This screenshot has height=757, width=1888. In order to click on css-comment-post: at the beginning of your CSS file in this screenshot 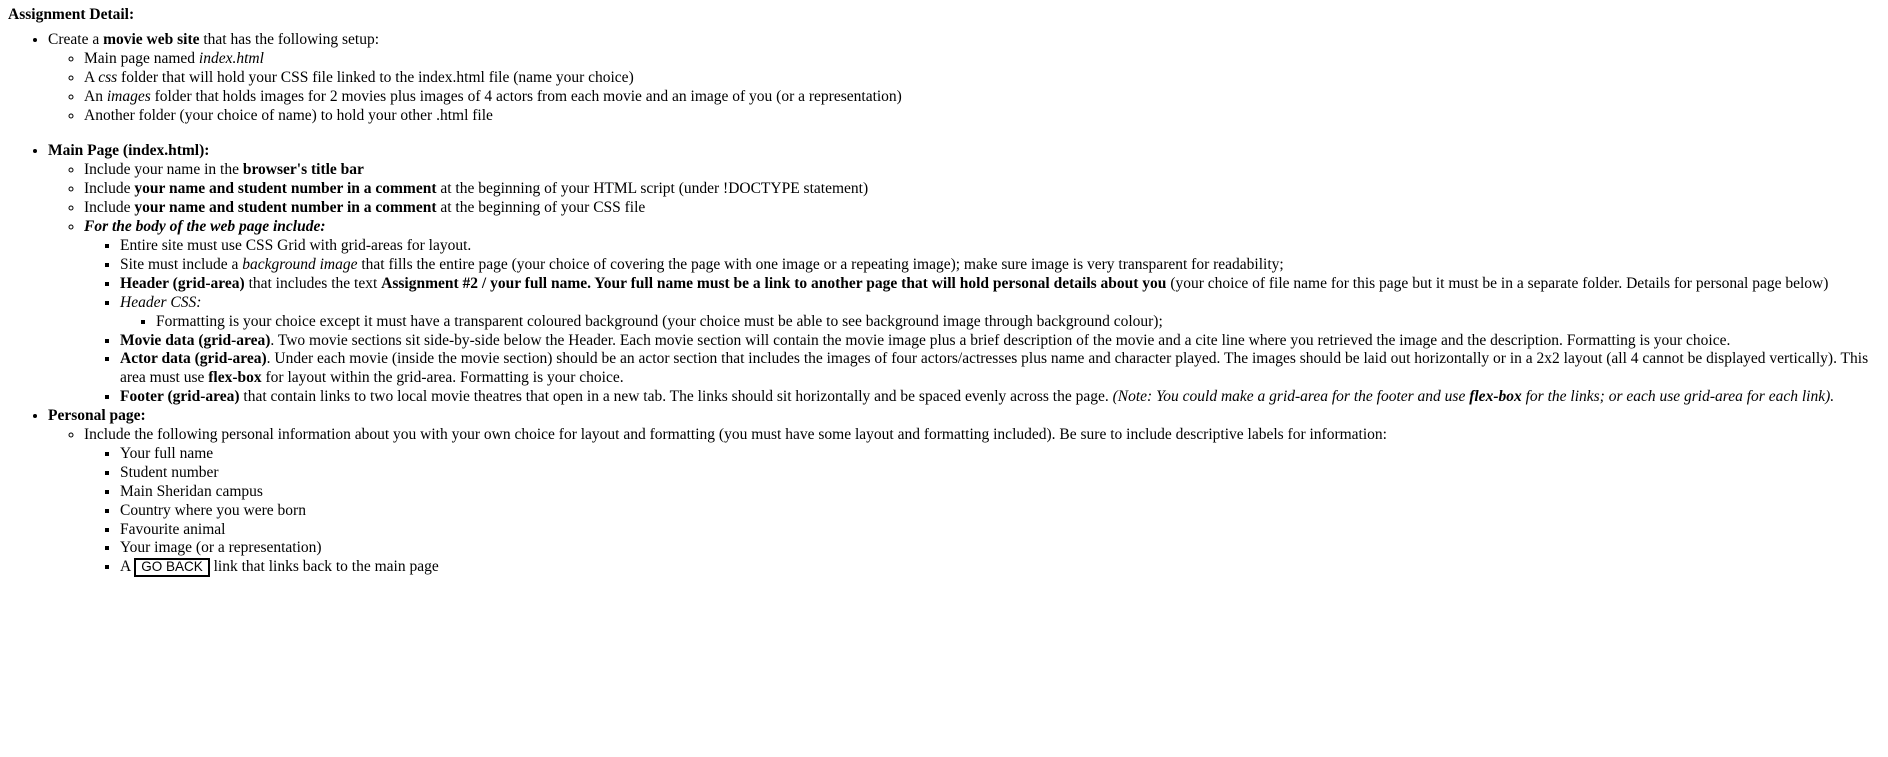, I will do `click(541, 208)`.